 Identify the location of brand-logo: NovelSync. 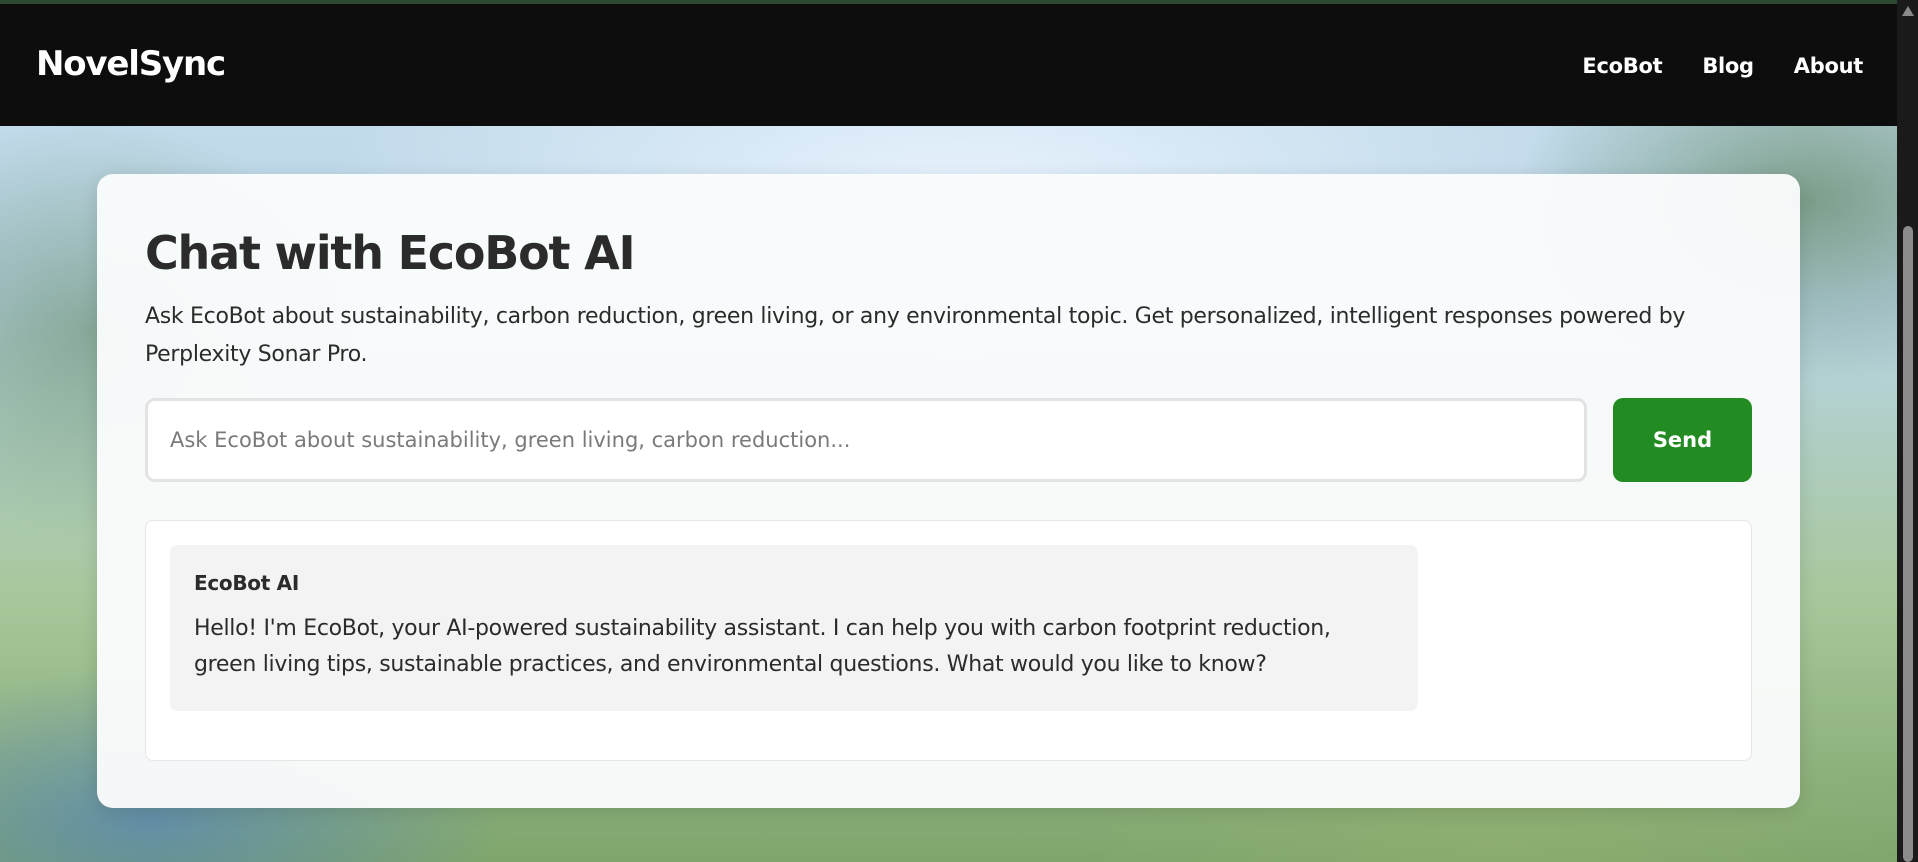
(131, 64).